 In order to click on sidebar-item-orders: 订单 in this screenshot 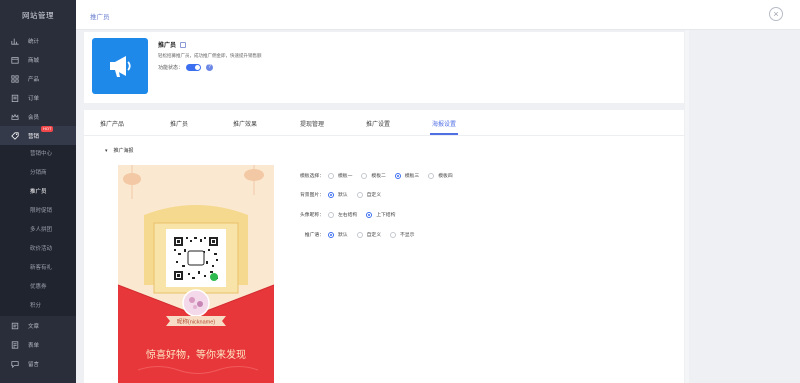, I will do `click(38, 97)`.